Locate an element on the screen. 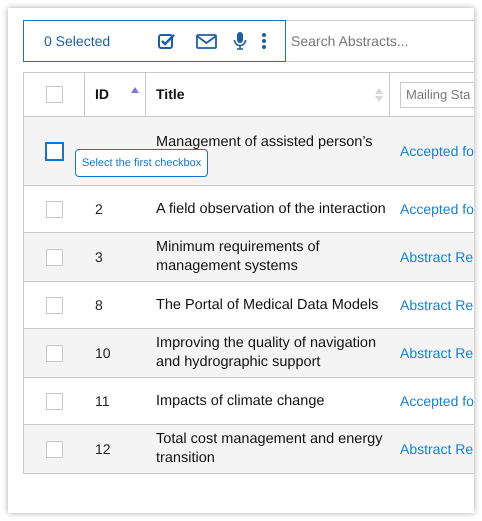 This screenshot has width=482, height=521. title-cell: Impacts of climate change is located at coordinates (240, 401).